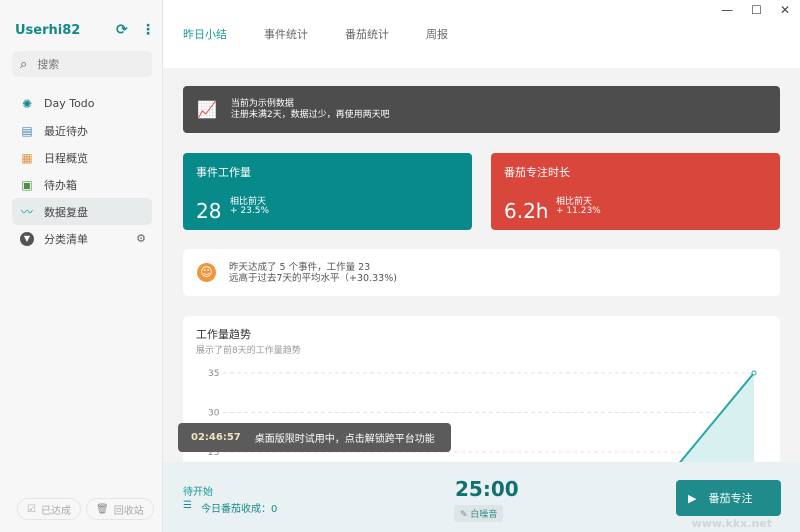 The image size is (800, 532). Describe the element at coordinates (727, 10) in the screenshot. I see `minimize-icon: —` at that location.